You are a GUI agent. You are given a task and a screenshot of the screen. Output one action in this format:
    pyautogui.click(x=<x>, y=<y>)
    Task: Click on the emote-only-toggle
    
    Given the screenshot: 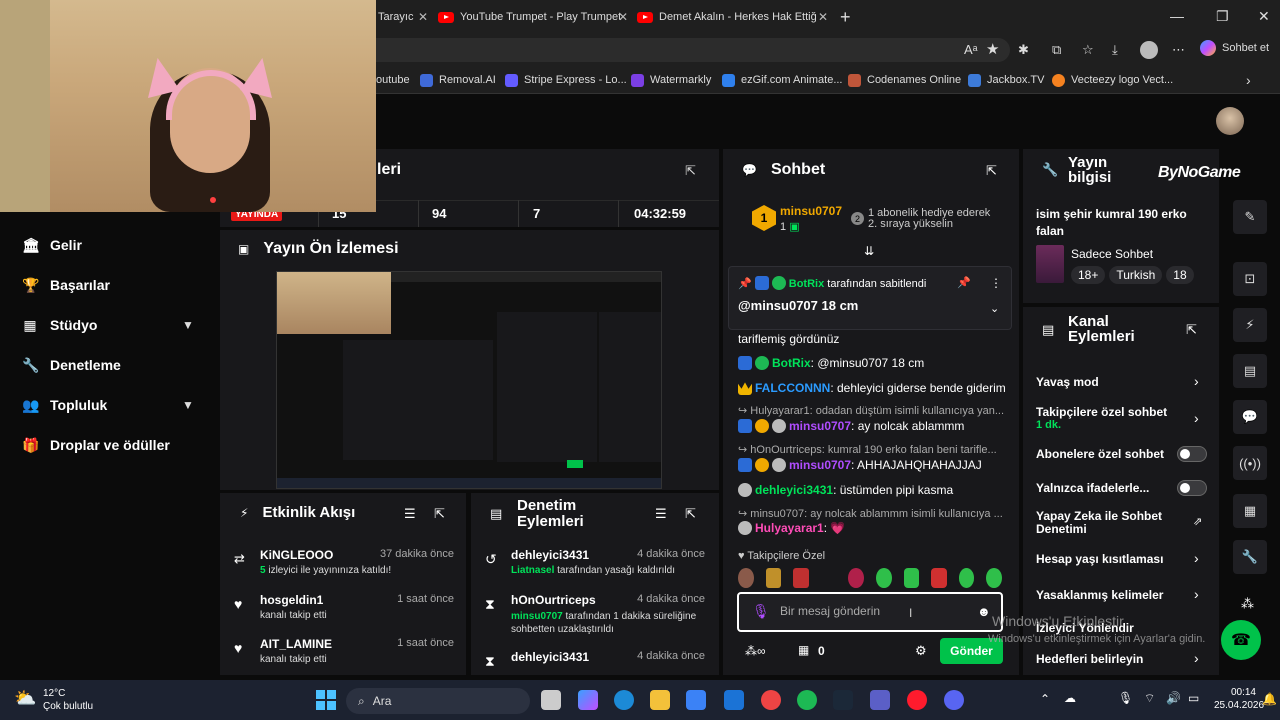 What is the action you would take?
    pyautogui.click(x=1192, y=488)
    